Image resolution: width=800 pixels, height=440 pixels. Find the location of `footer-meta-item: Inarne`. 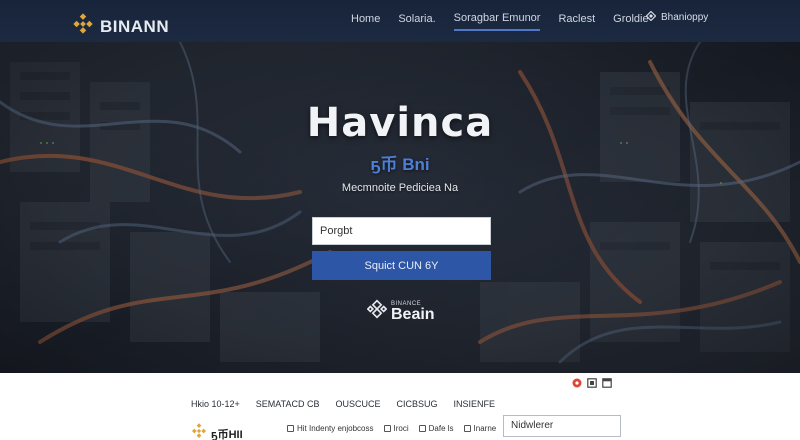

footer-meta-item: Inarne is located at coordinates (480, 428).